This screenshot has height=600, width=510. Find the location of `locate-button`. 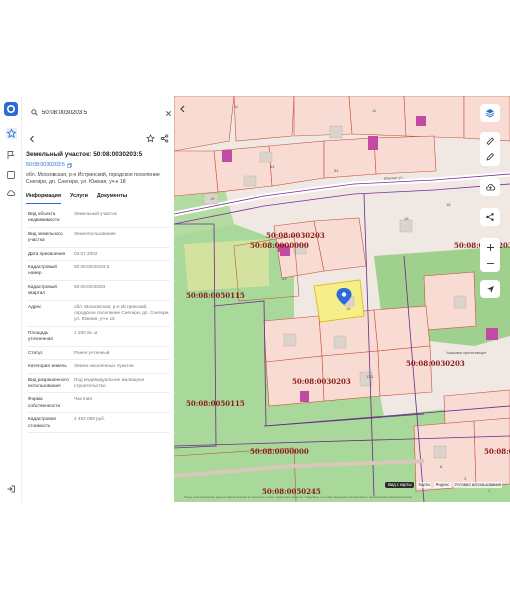

locate-button is located at coordinates (490, 289).